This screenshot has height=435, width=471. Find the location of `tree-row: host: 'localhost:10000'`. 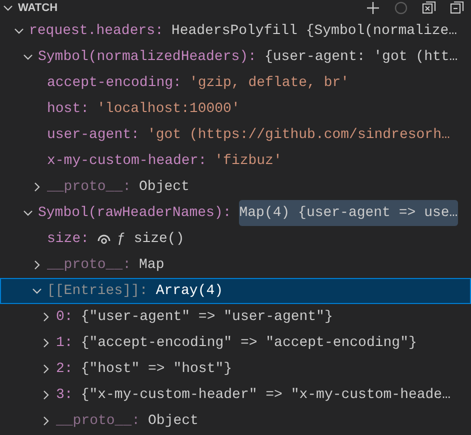

tree-row: host: 'localhost:10000' is located at coordinates (235, 109).